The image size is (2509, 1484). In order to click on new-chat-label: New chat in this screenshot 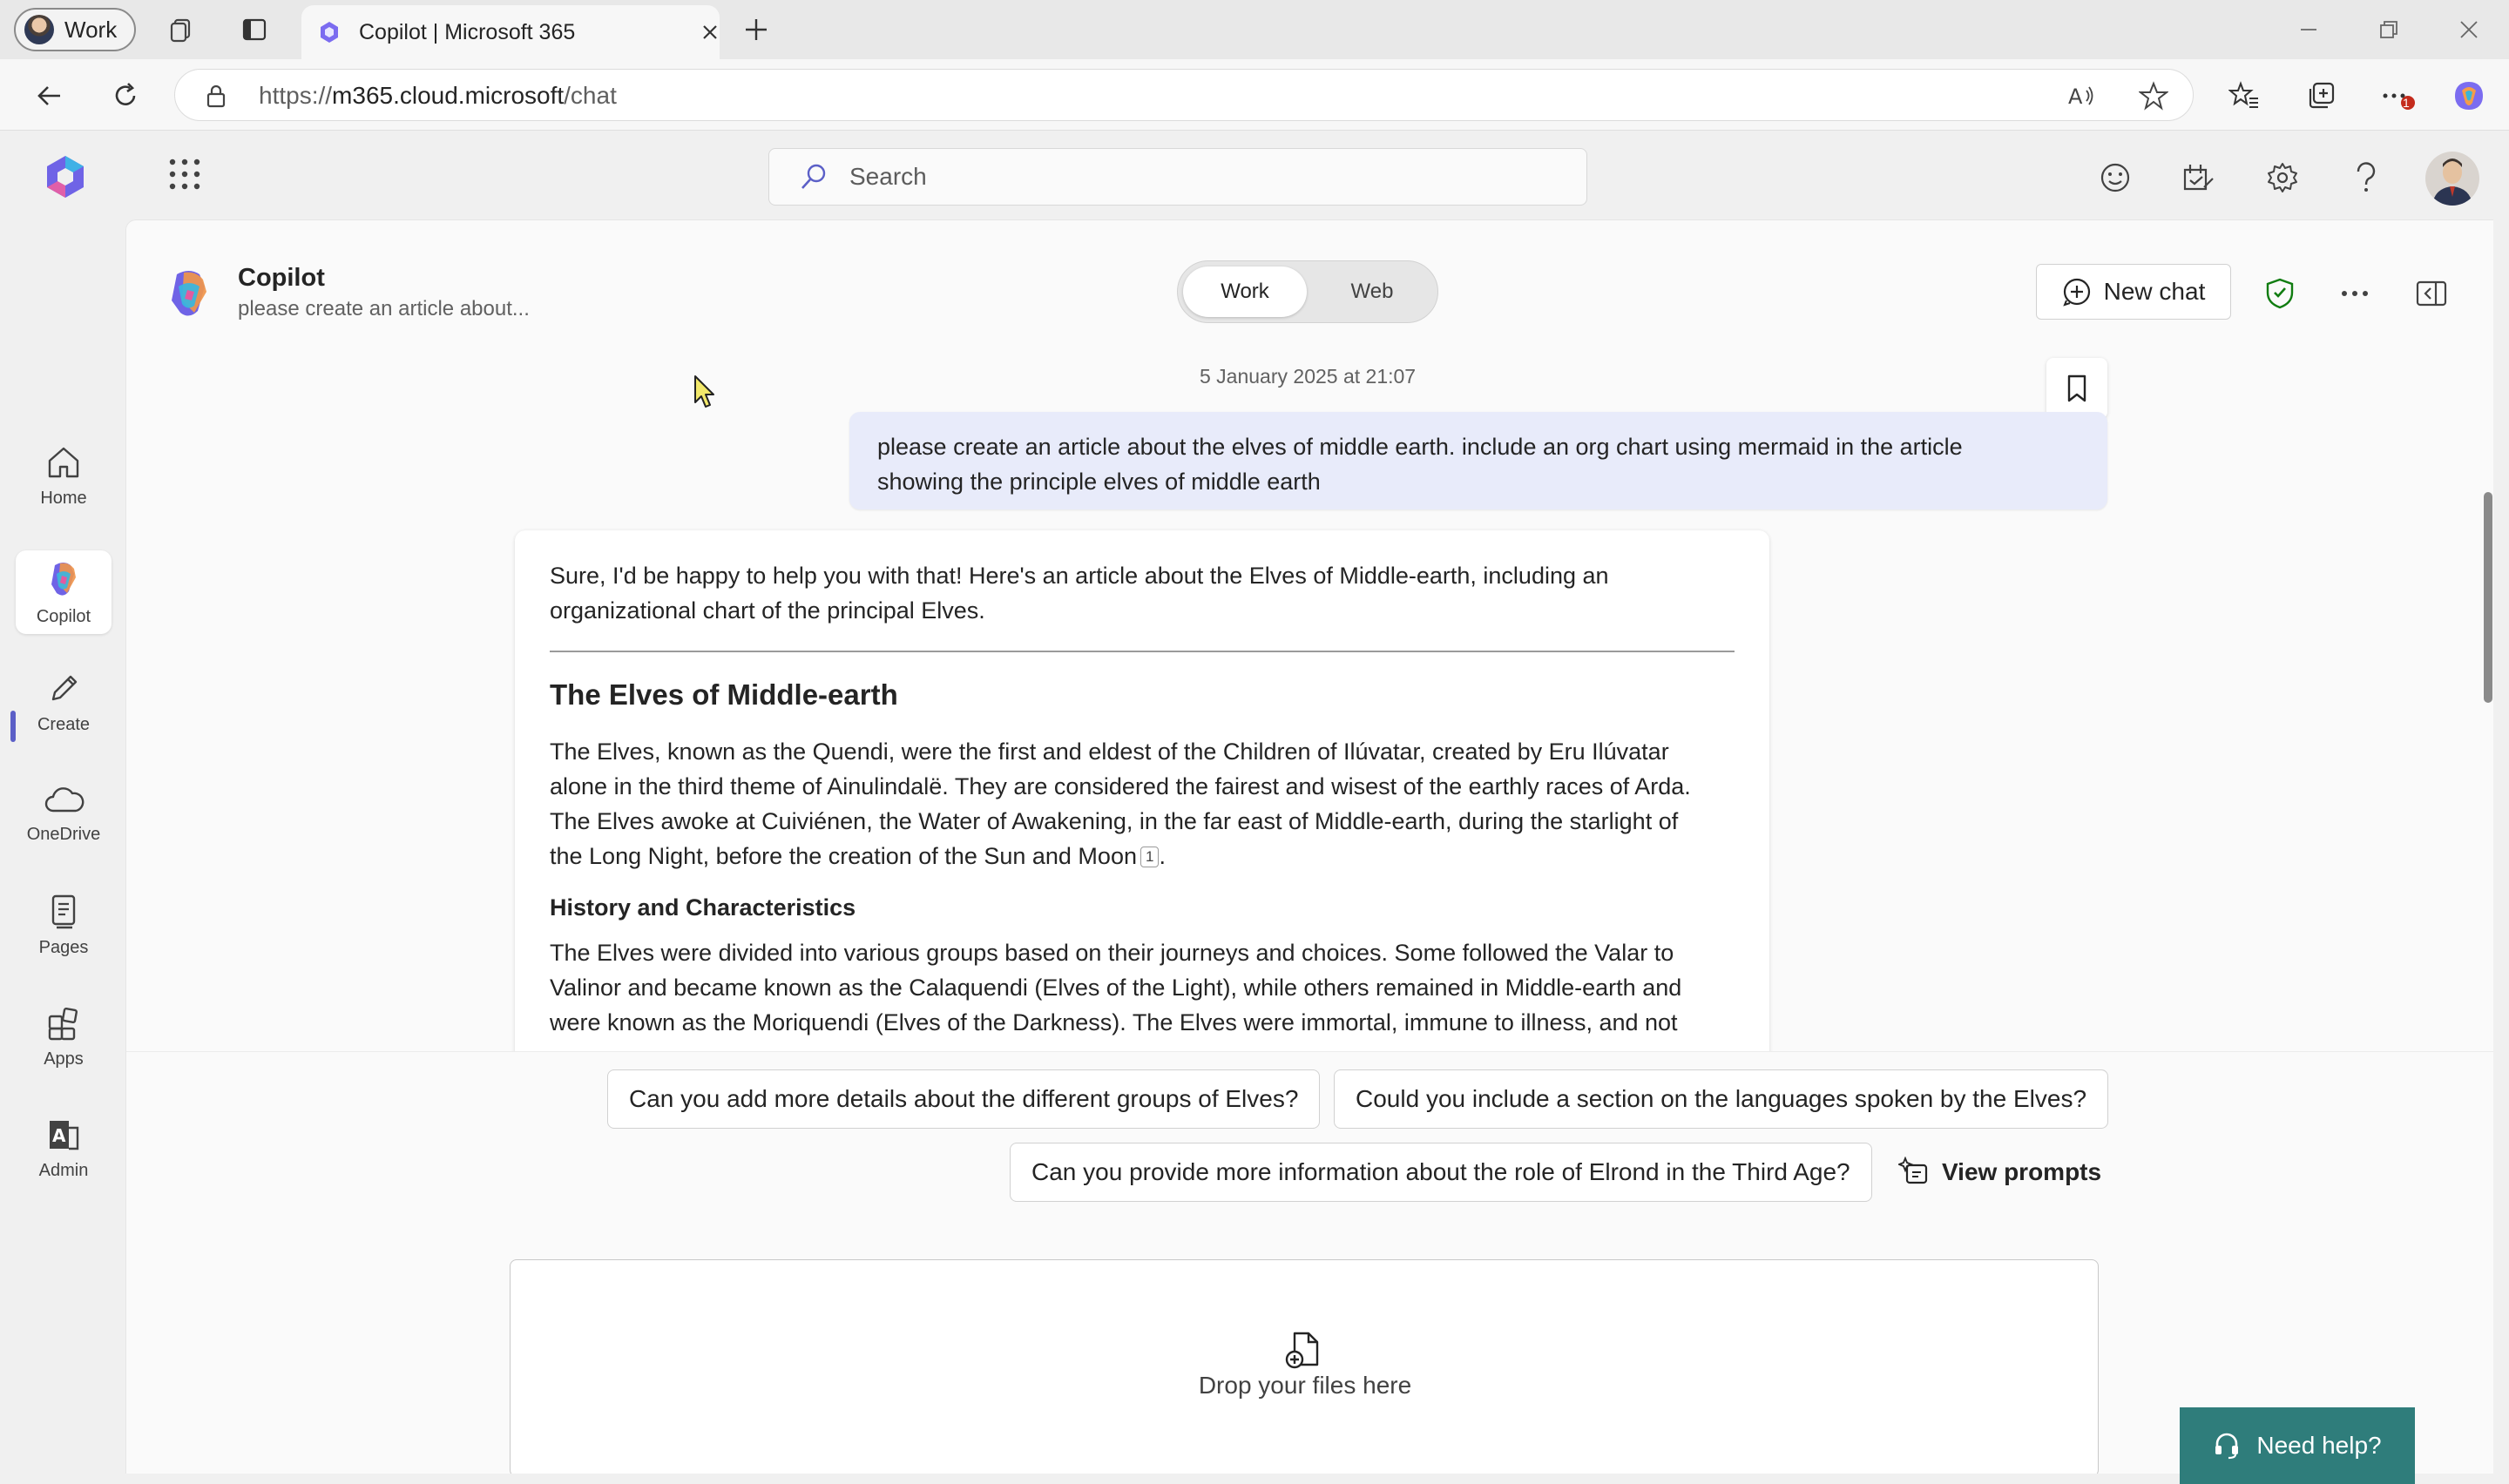, I will do `click(2154, 291)`.